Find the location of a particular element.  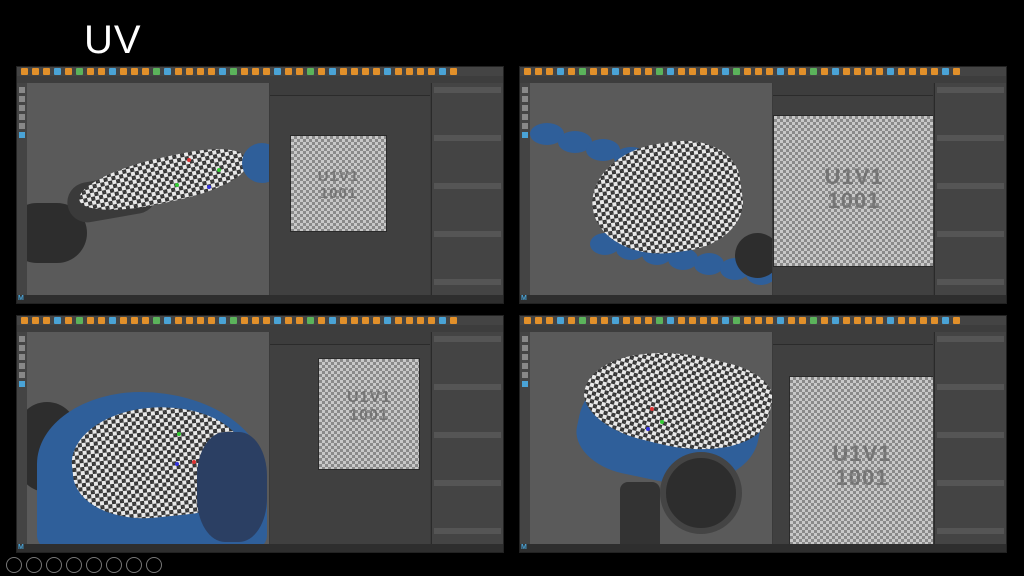

scale-tool-icon is located at coordinates (22, 135).